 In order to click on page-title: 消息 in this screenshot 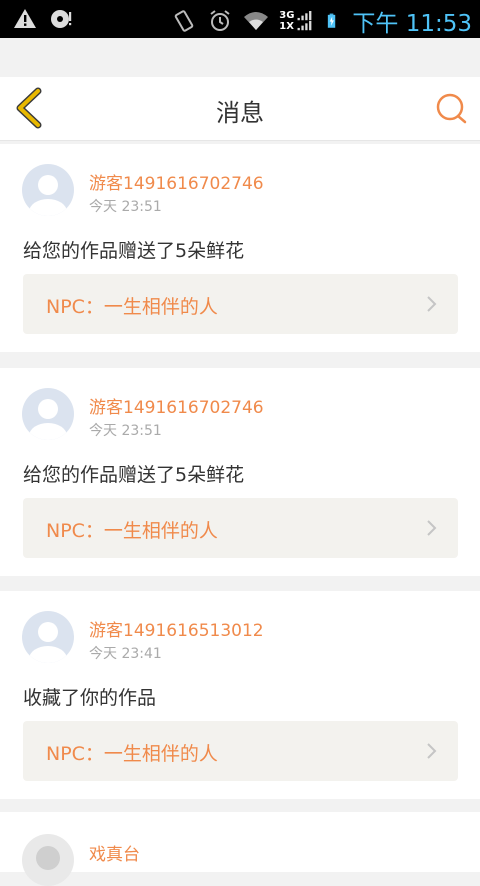, I will do `click(240, 113)`.